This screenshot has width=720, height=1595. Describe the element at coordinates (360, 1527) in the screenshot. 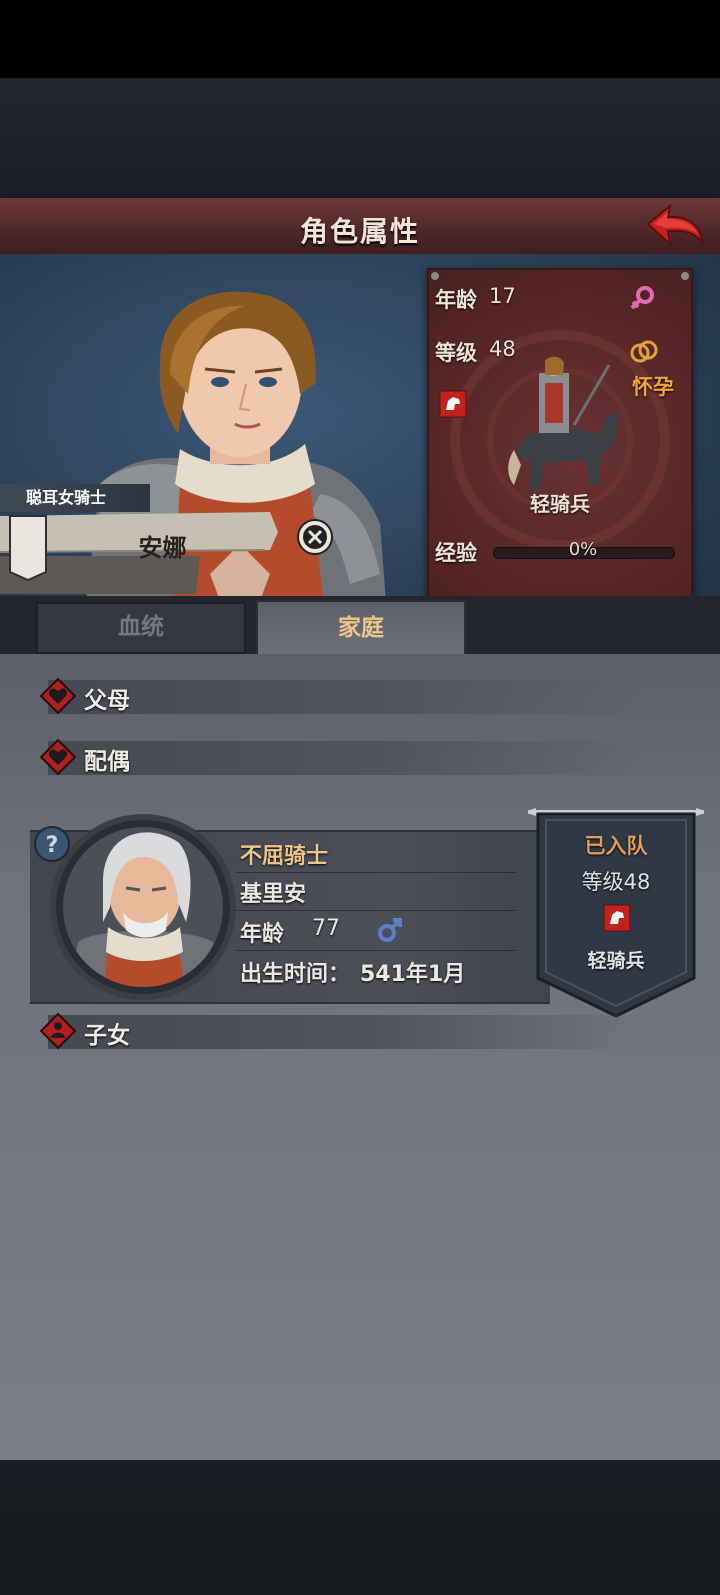

I see `bottom-bar` at that location.